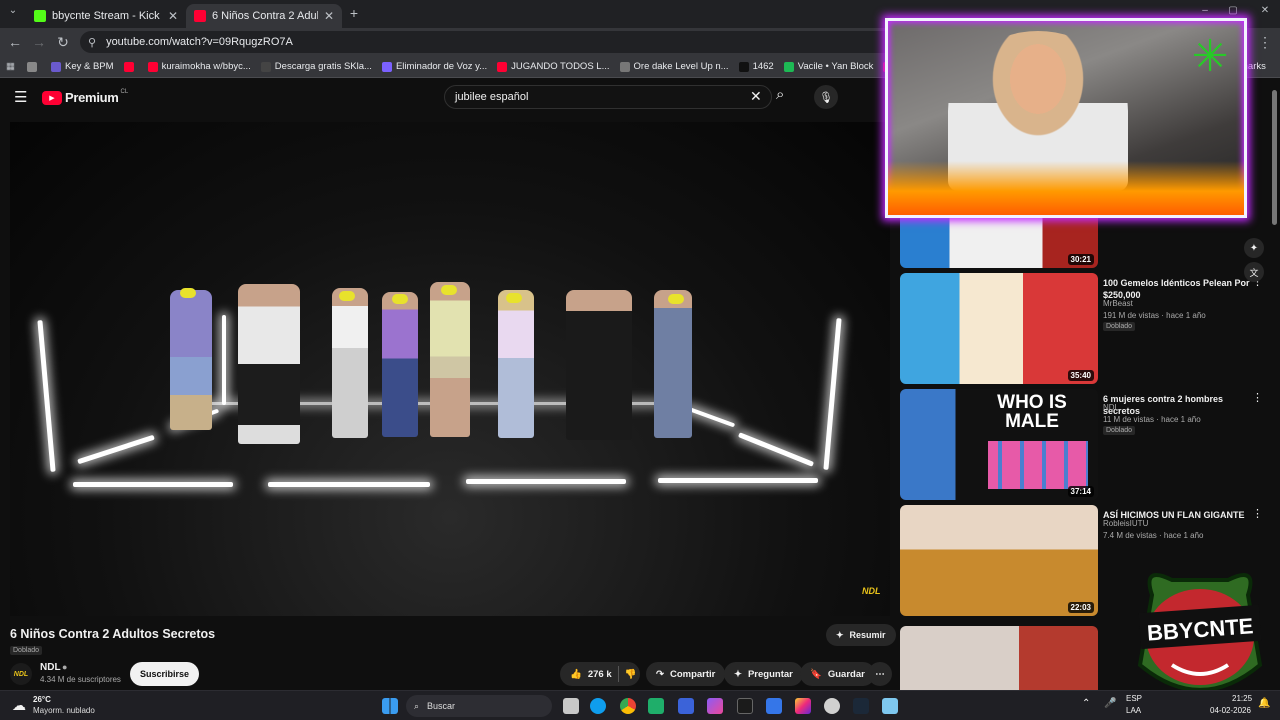 Image resolution: width=1280 pixels, height=720 pixels. What do you see at coordinates (52, 97) in the screenshot?
I see `youtube-play-icon: ▶` at bounding box center [52, 97].